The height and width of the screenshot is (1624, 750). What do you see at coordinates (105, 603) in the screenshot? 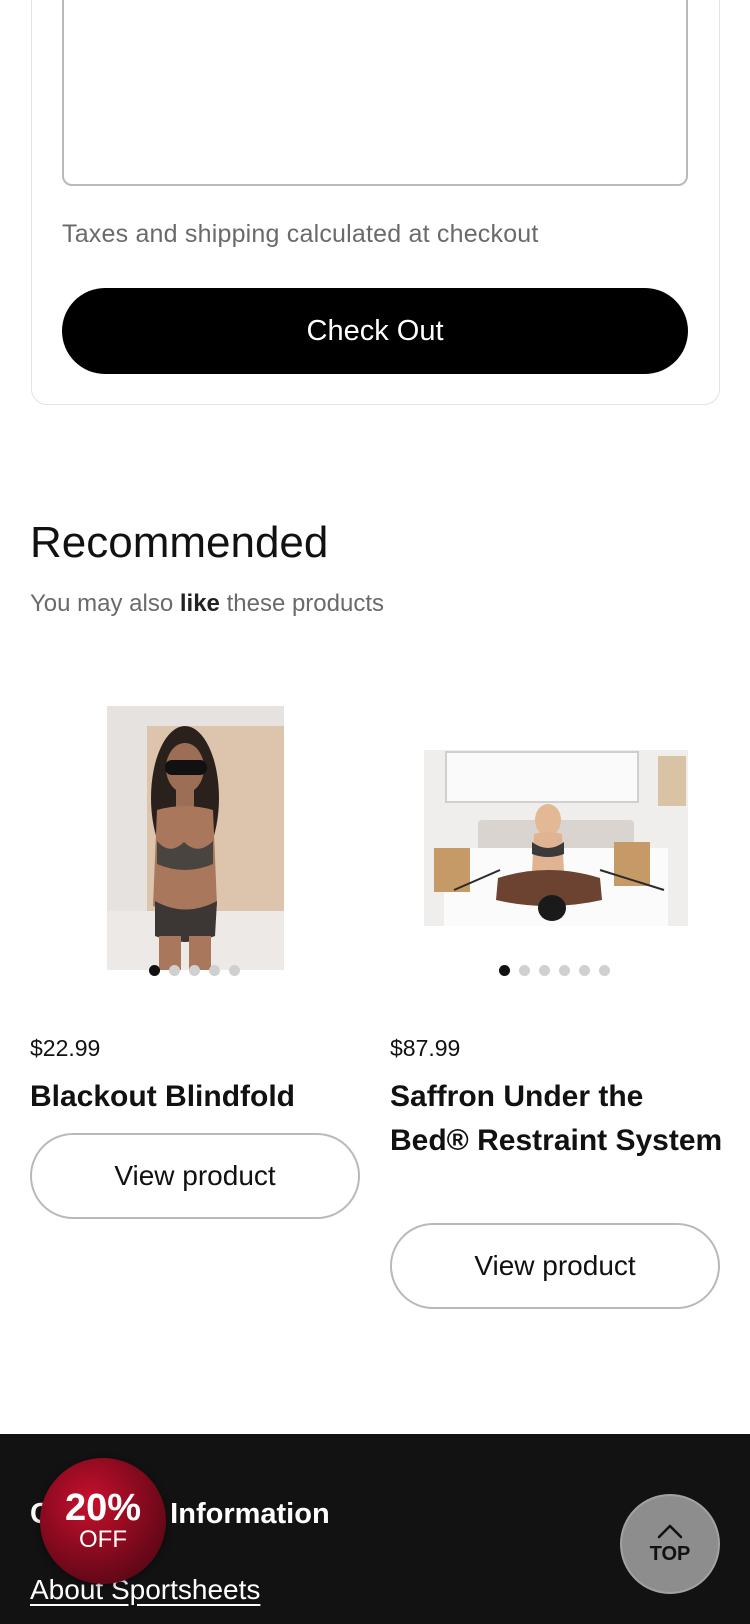
I see `subtitle-pre: You may also` at bounding box center [105, 603].